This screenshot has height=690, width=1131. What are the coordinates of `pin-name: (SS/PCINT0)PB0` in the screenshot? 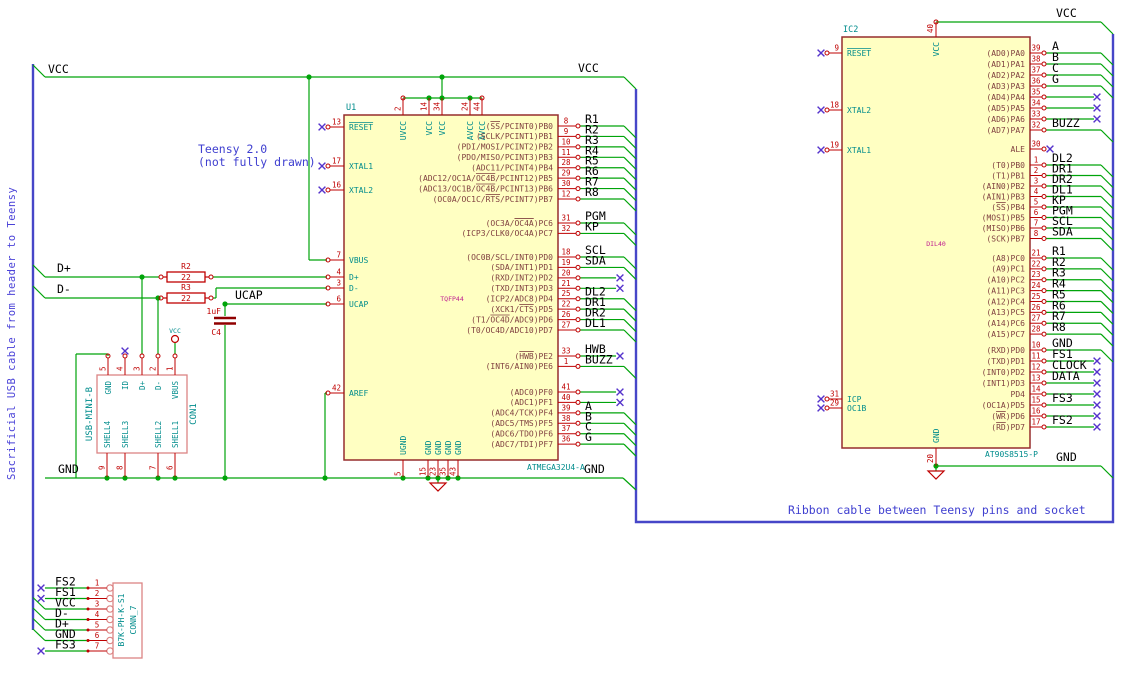 It's located at (520, 126).